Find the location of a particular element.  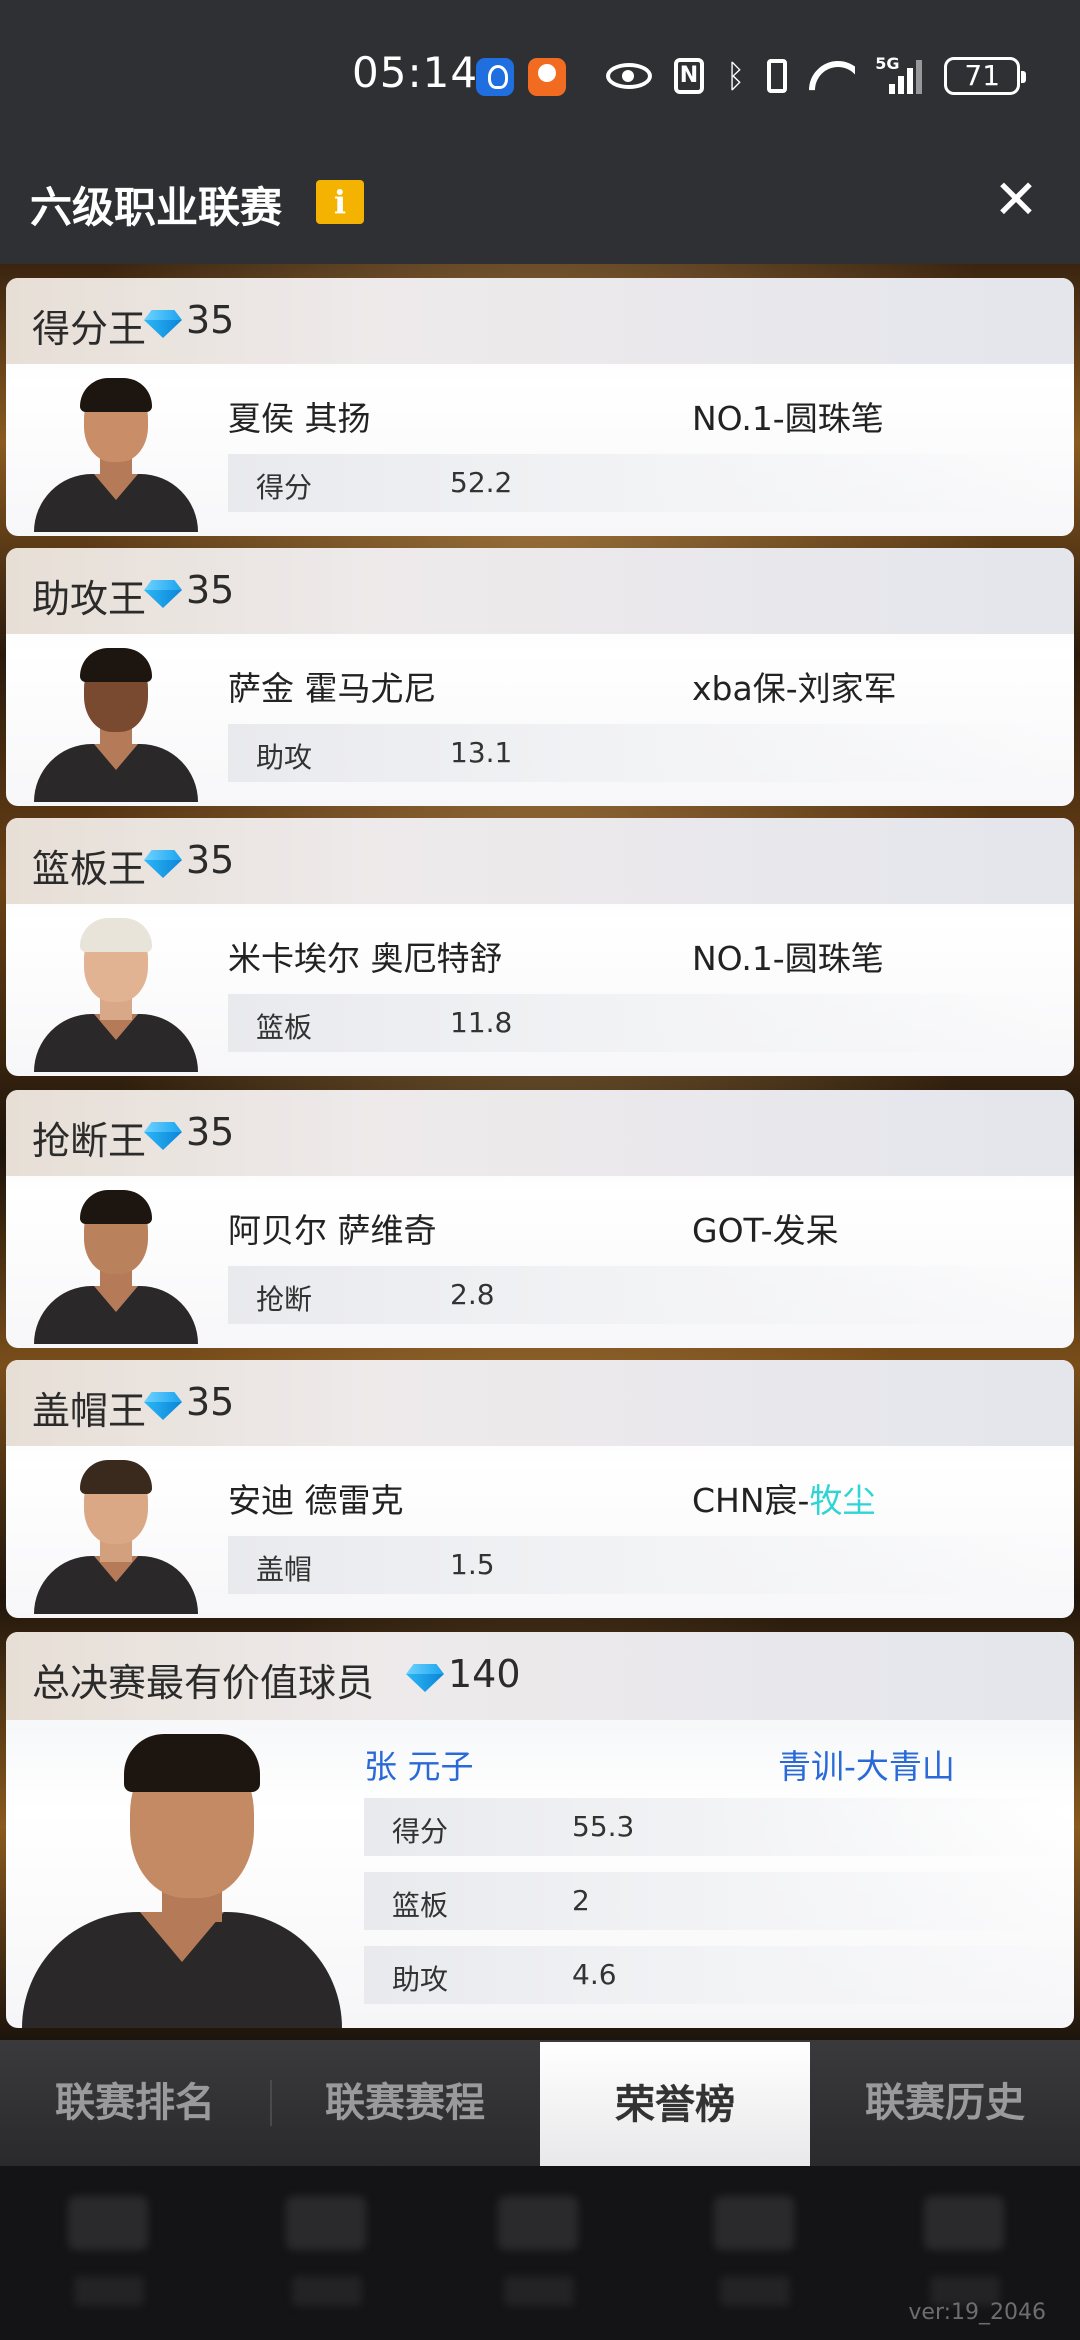

stat-row: 盖帽 1.5 is located at coordinates (638, 1565).